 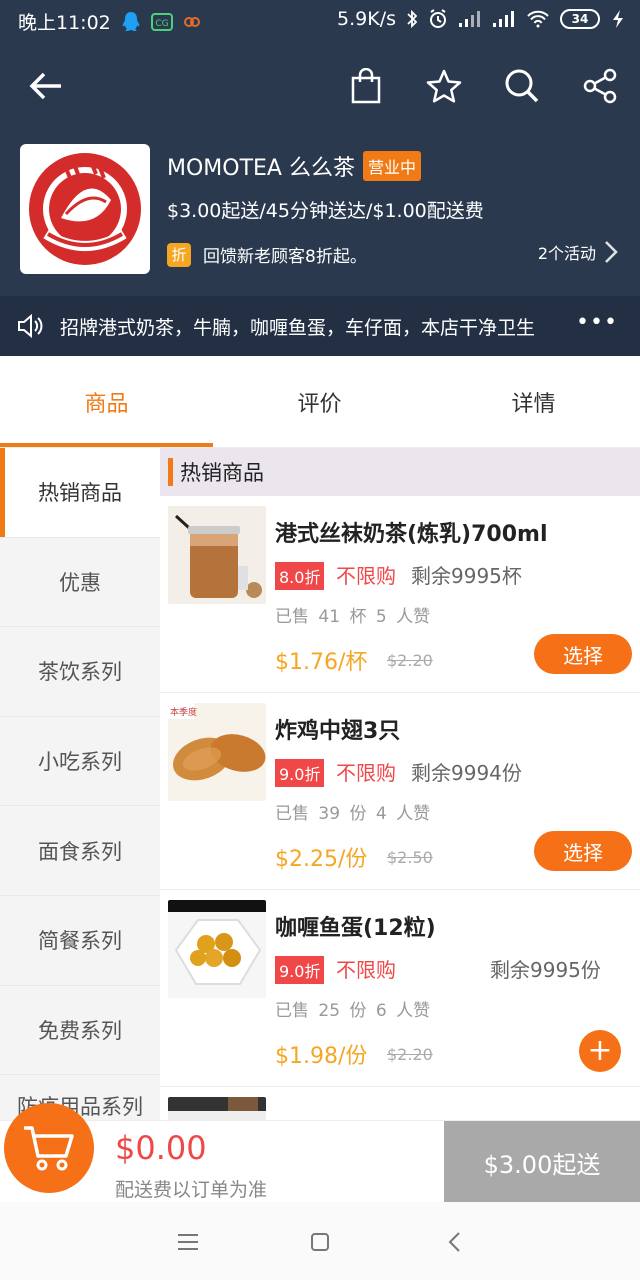 I want to click on app-notification-icon: CG, so click(x=161, y=21).